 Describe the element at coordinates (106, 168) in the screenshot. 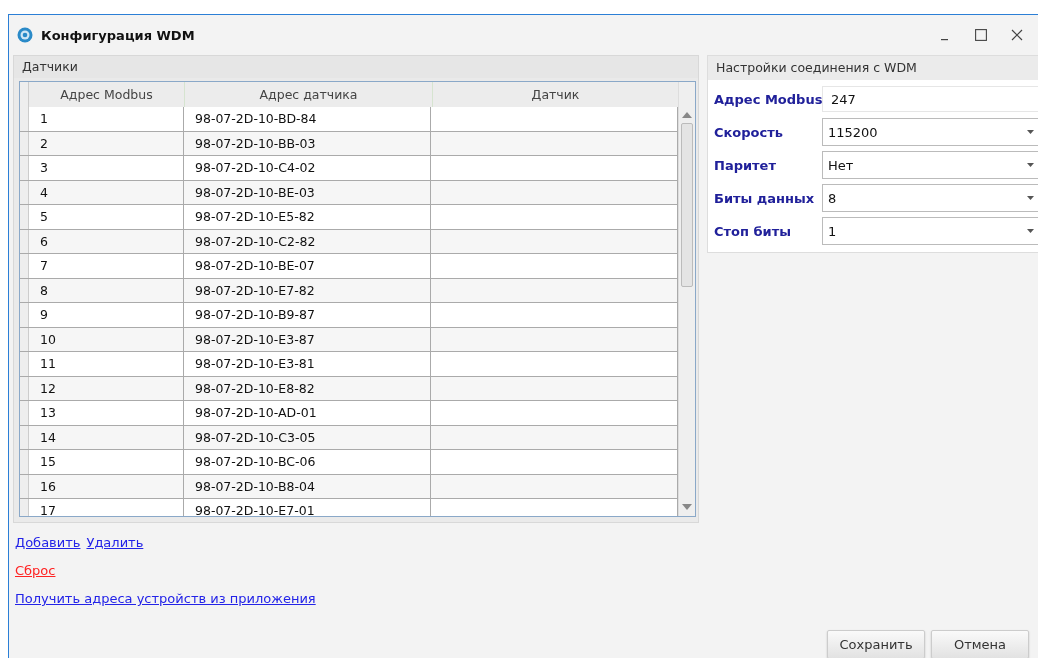

I see `table-cell: 3` at that location.